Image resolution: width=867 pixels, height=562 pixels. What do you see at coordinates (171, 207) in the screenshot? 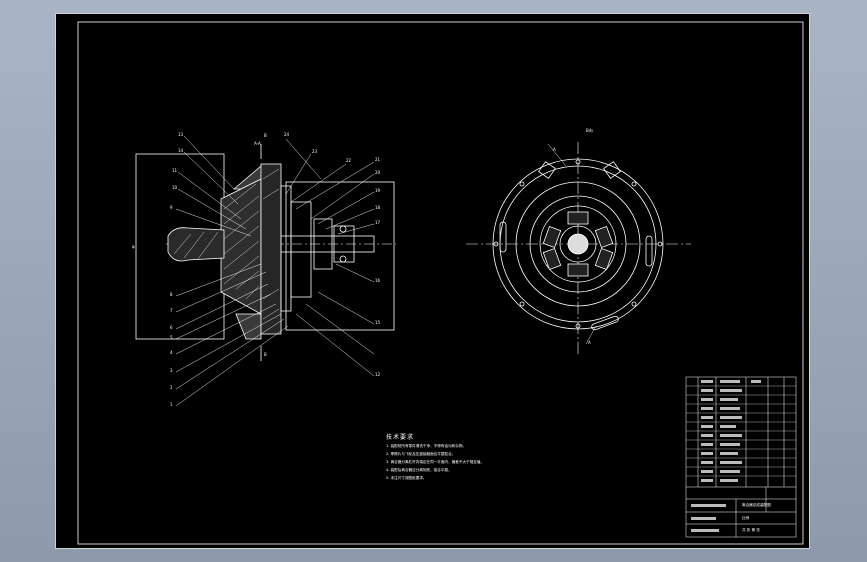
I see `balloon: 9` at bounding box center [171, 207].